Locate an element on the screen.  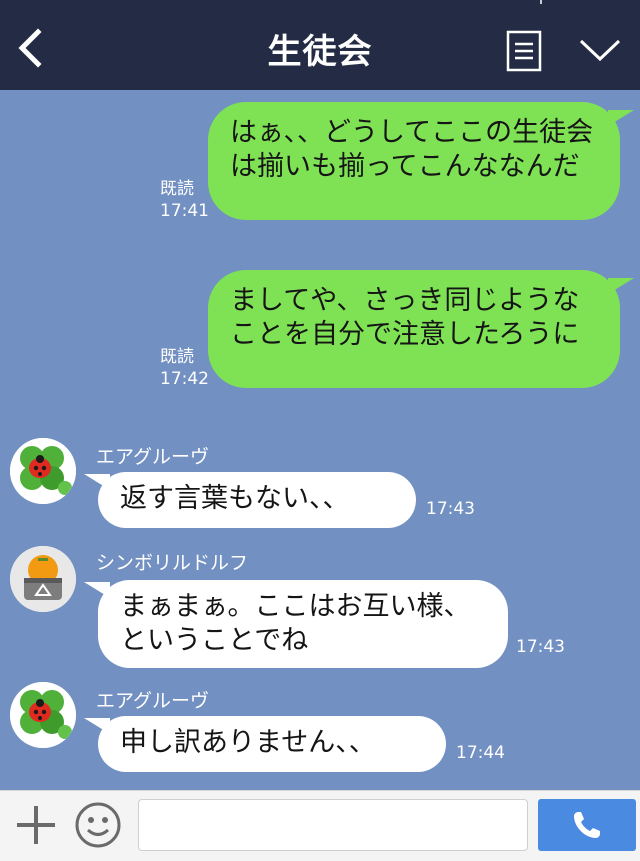
message-time: 17:44 is located at coordinates (480, 753).